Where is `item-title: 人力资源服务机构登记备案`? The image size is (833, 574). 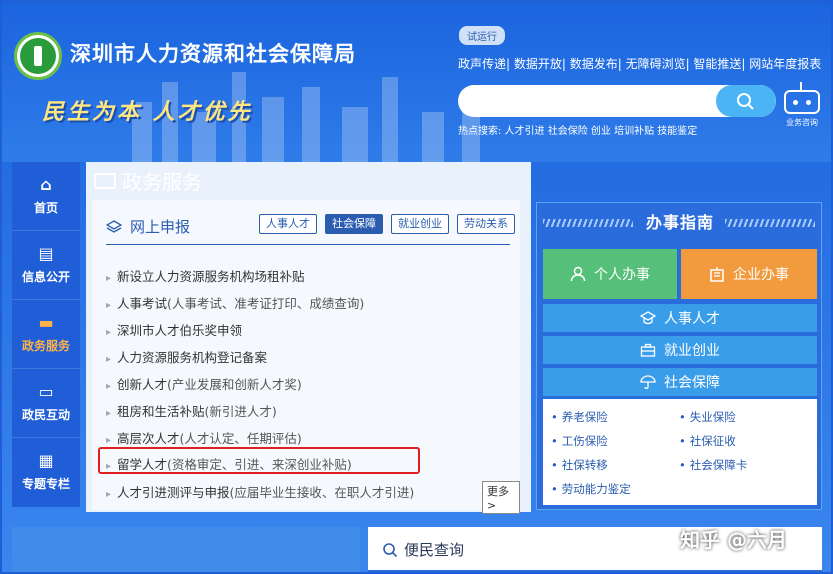
item-title: 人力资源服务机构登记备案 is located at coordinates (192, 357).